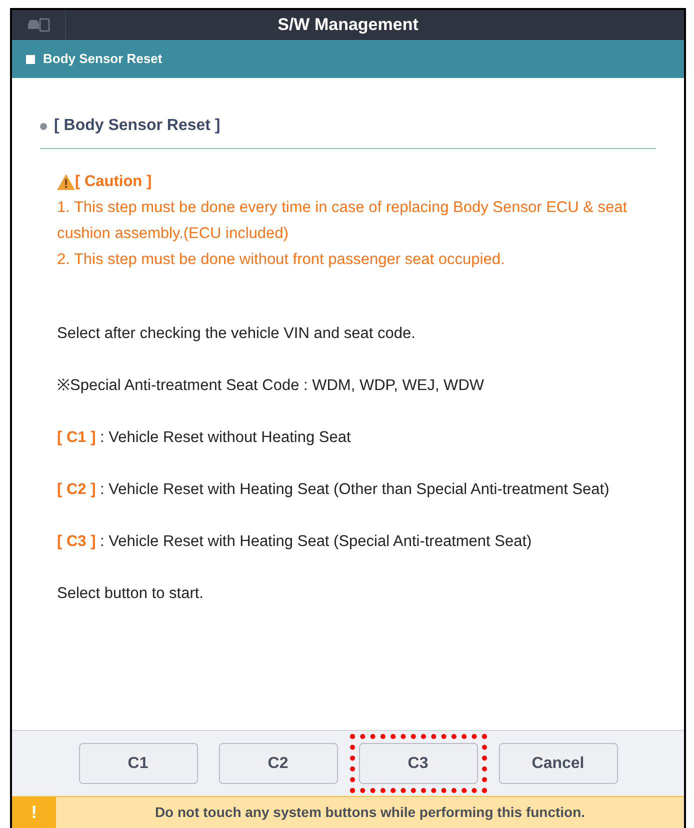 Image resolution: width=694 pixels, height=828 pixels. Describe the element at coordinates (342, 221) in the screenshot. I see `caution-text: 1. This step must be done every time in case of replacing Body Sensor ECU & seat cushion assembly.(ECU included)` at that location.